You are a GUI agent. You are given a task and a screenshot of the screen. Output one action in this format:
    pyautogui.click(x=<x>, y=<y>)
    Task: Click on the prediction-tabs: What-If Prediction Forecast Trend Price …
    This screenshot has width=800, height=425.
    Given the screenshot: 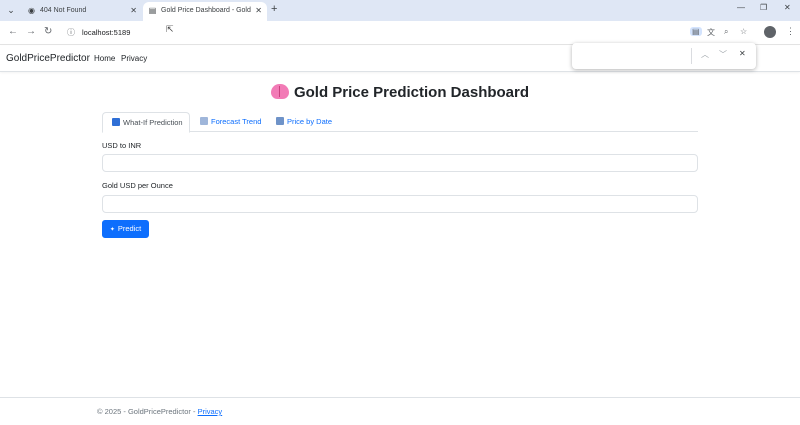 What is the action you would take?
    pyautogui.click(x=400, y=122)
    